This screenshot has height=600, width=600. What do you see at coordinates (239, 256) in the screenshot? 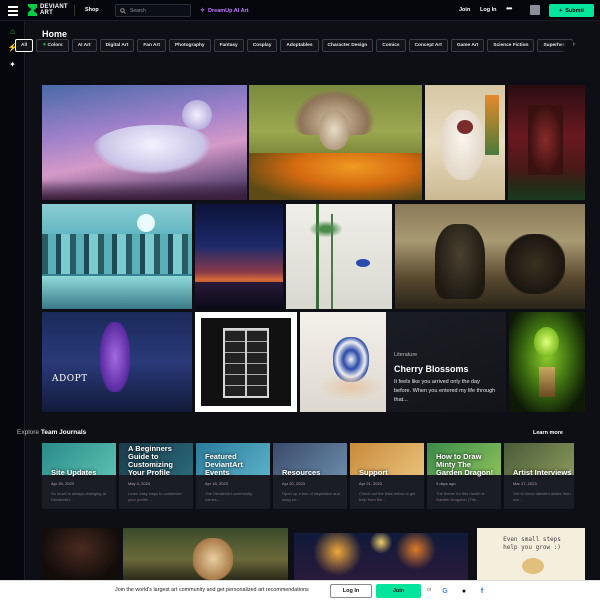
I see `artwork-night-sky` at bounding box center [239, 256].